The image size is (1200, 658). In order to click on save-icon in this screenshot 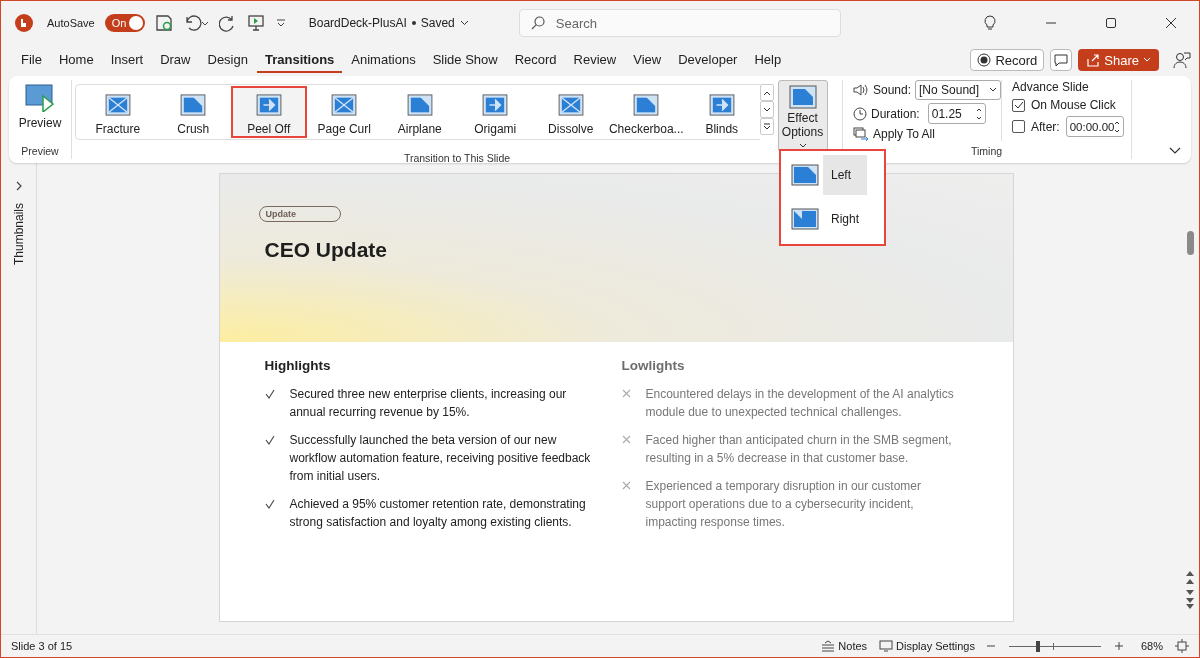, I will do `click(163, 23)`.